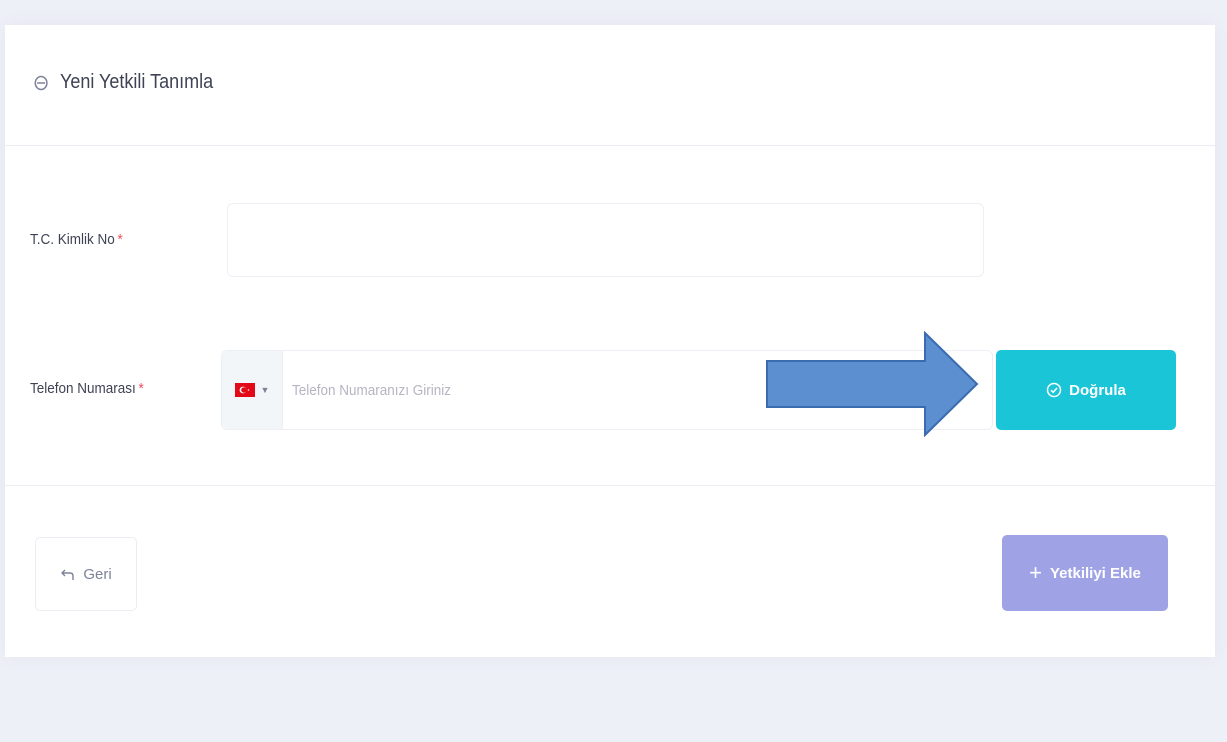 The image size is (1227, 742). I want to click on verify-button: Doğrula, so click(1086, 390).